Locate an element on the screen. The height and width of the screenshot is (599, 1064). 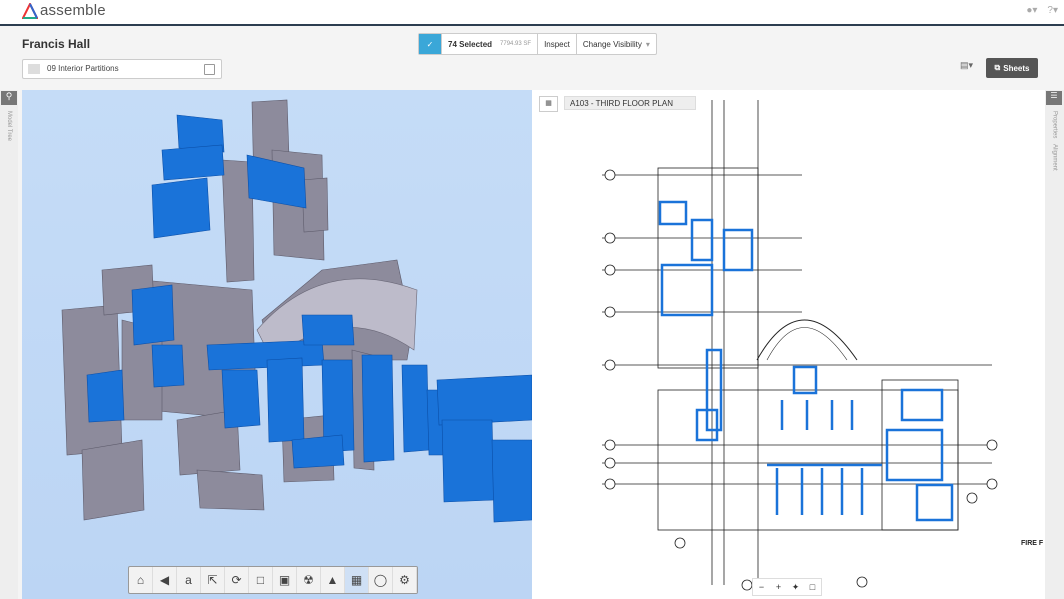
sheet-name-tab: A103 - THIRD FLOOR PLAN is located at coordinates (630, 103).